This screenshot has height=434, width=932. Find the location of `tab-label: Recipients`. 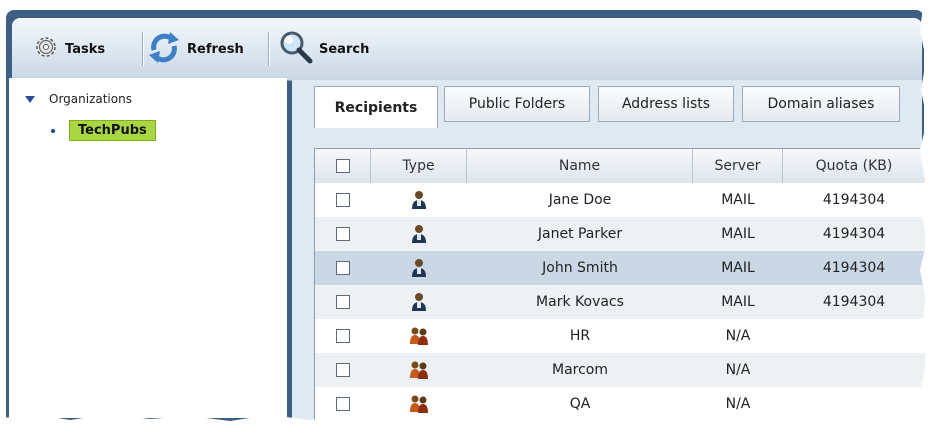

tab-label: Recipients is located at coordinates (376, 107).